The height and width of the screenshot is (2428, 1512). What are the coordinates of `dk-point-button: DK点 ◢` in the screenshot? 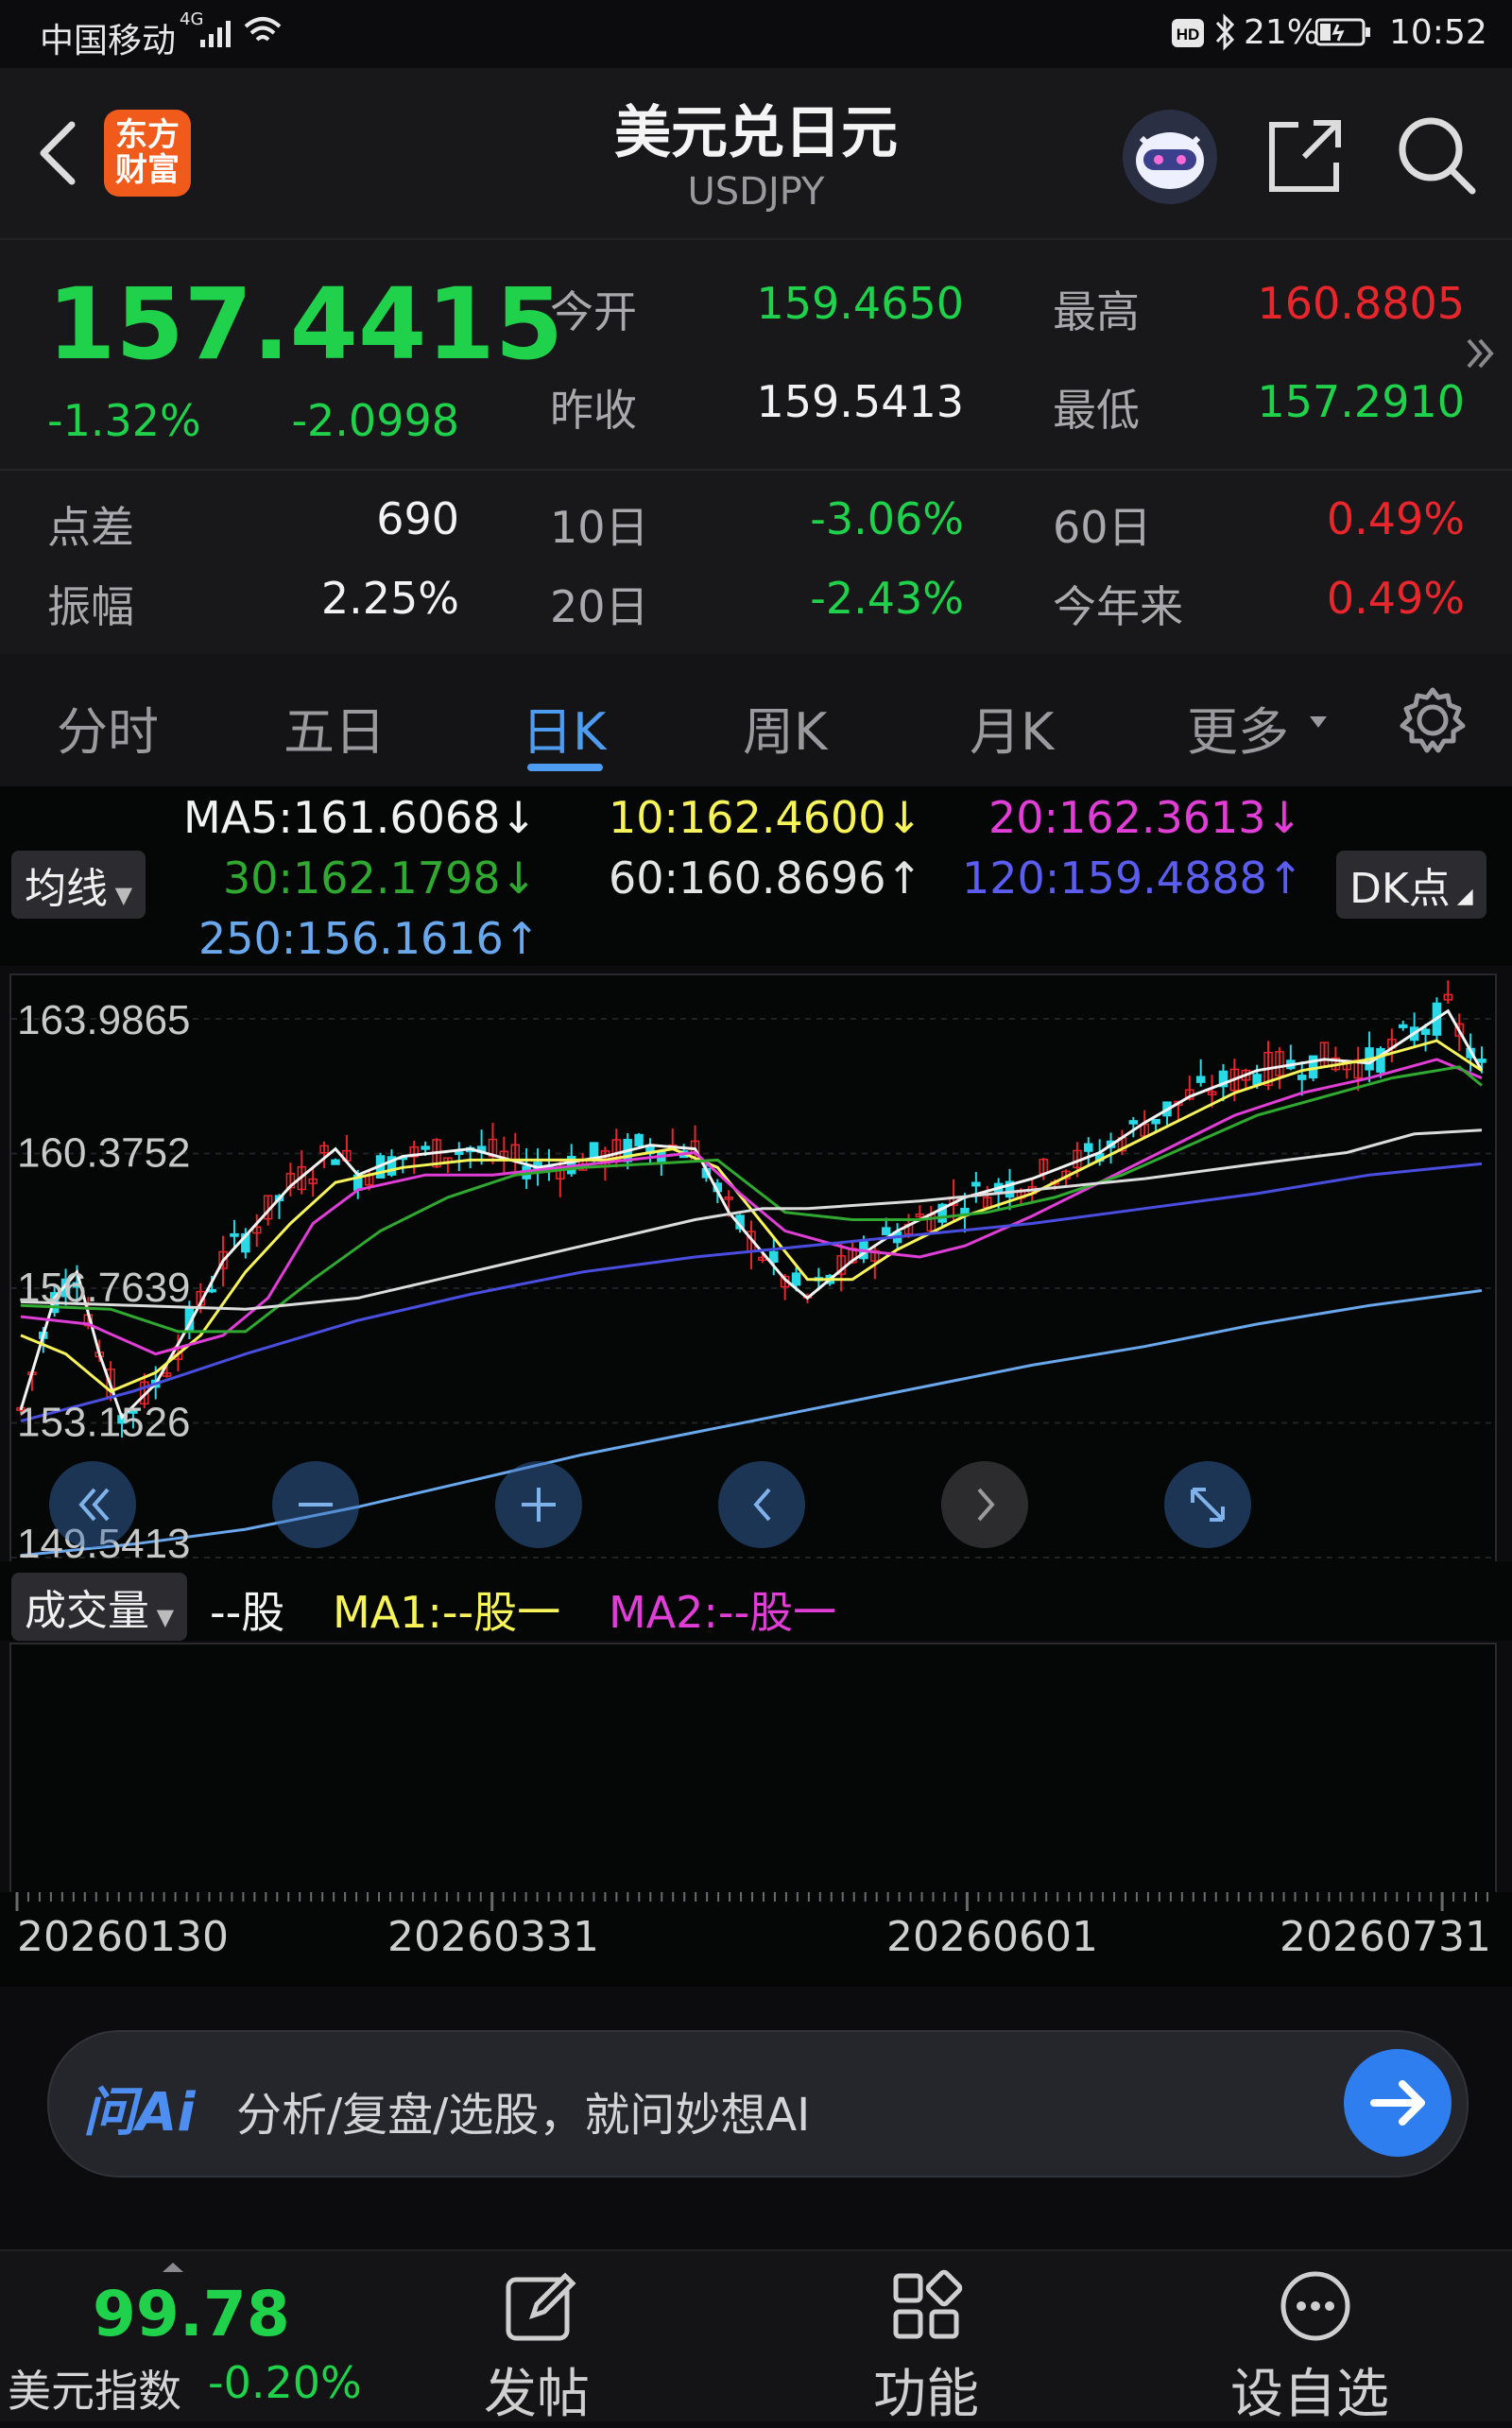 It's located at (1411, 885).